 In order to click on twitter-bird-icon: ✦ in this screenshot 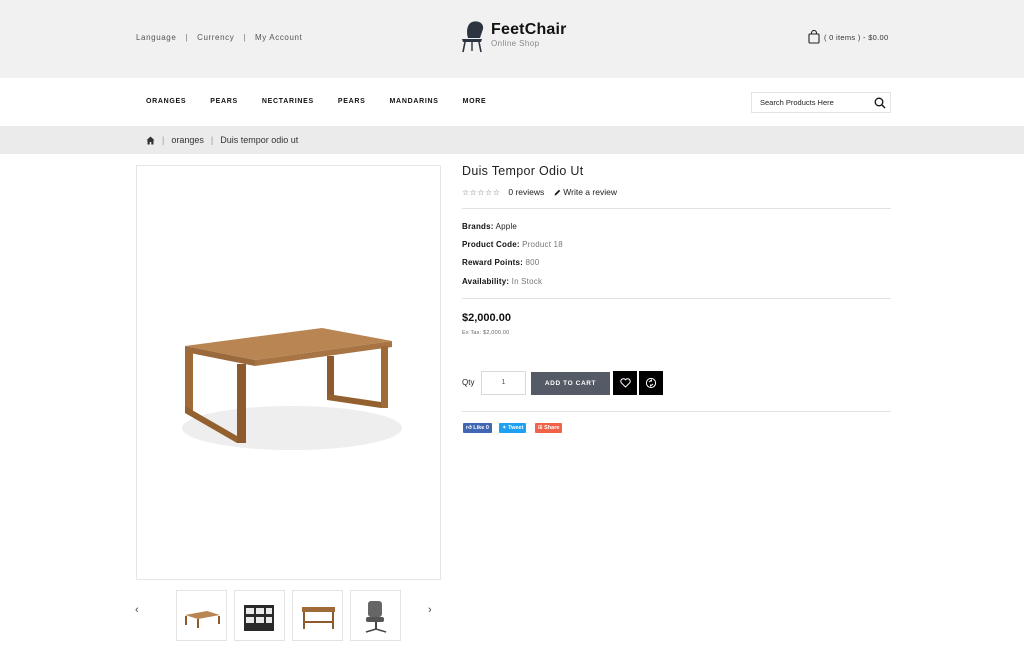, I will do `click(504, 428)`.